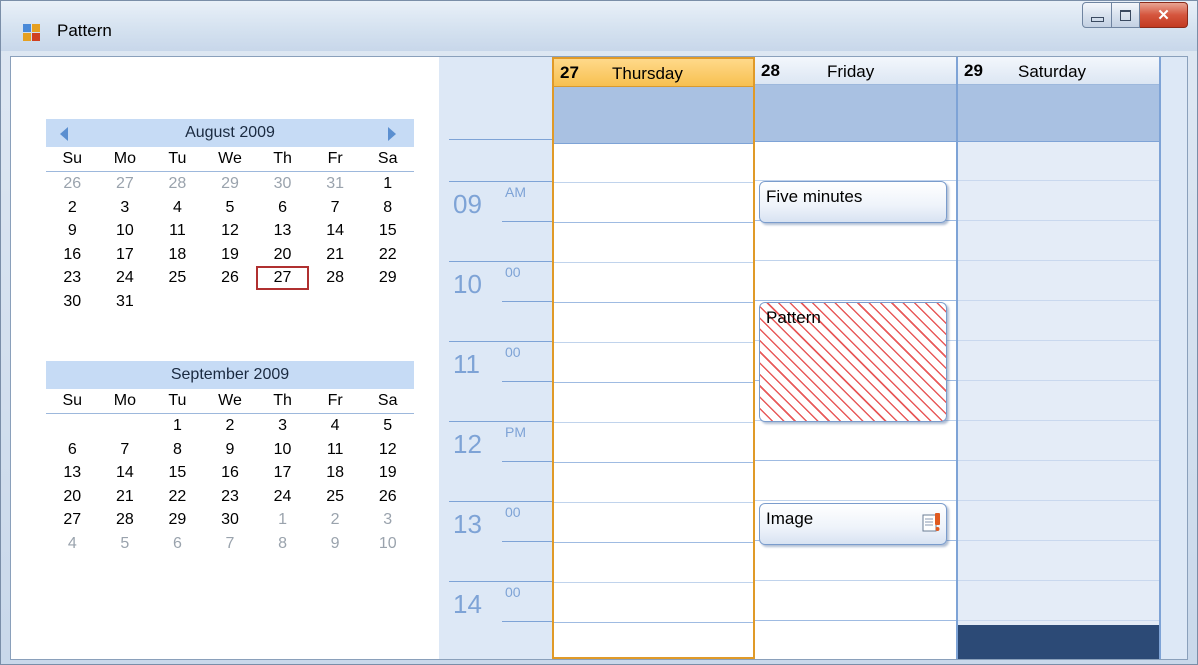  Describe the element at coordinates (599, 26) in the screenshot. I see `title-bar: Pattern ✕` at that location.